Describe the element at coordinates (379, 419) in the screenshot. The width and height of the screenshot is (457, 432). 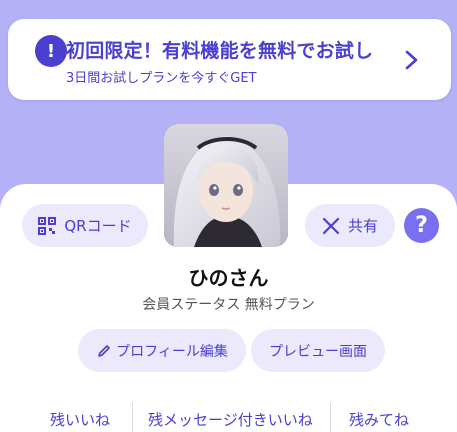
I see `tab-remaining-views: 残みてね` at that location.